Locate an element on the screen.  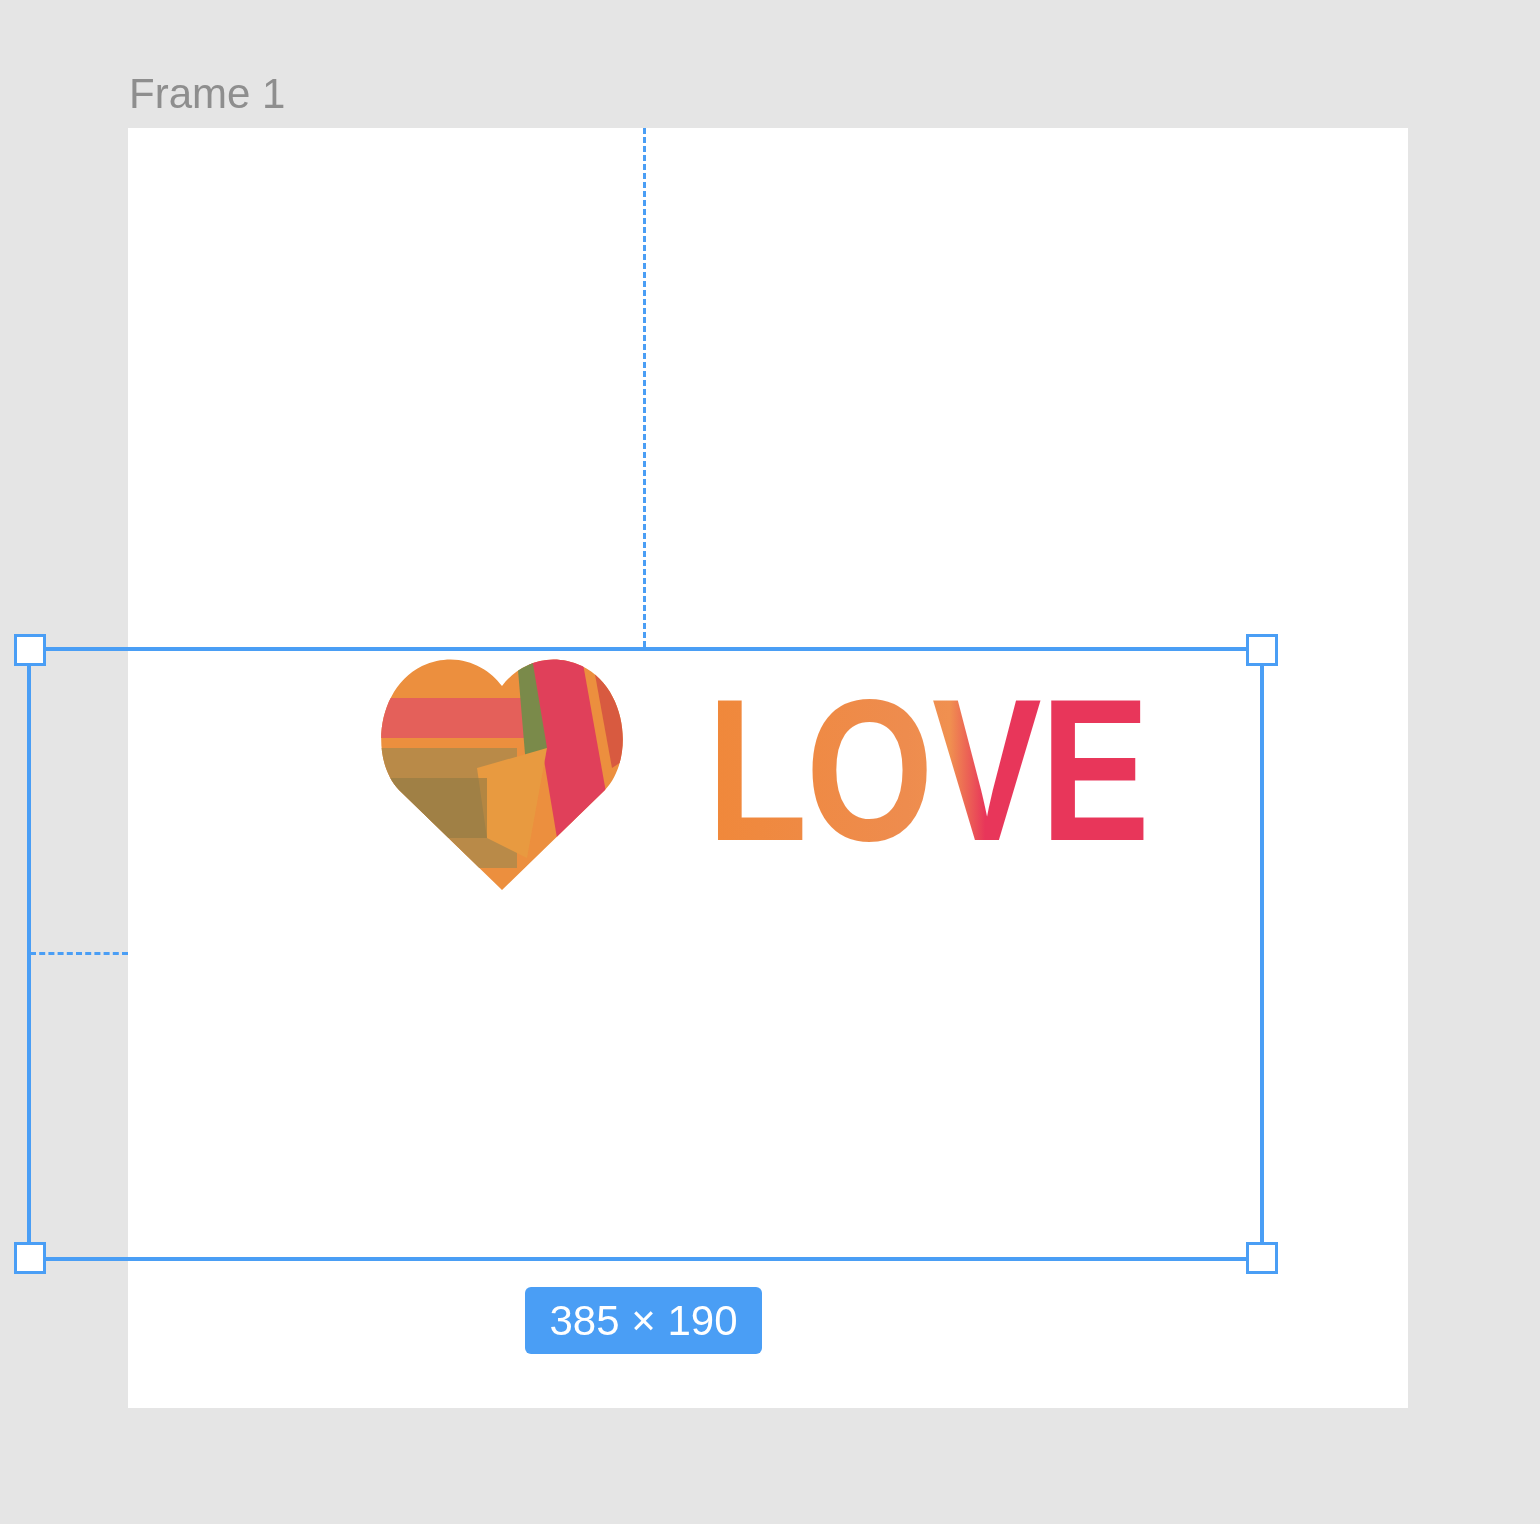
size-label: 385 × 190 is located at coordinates (643, 1320).